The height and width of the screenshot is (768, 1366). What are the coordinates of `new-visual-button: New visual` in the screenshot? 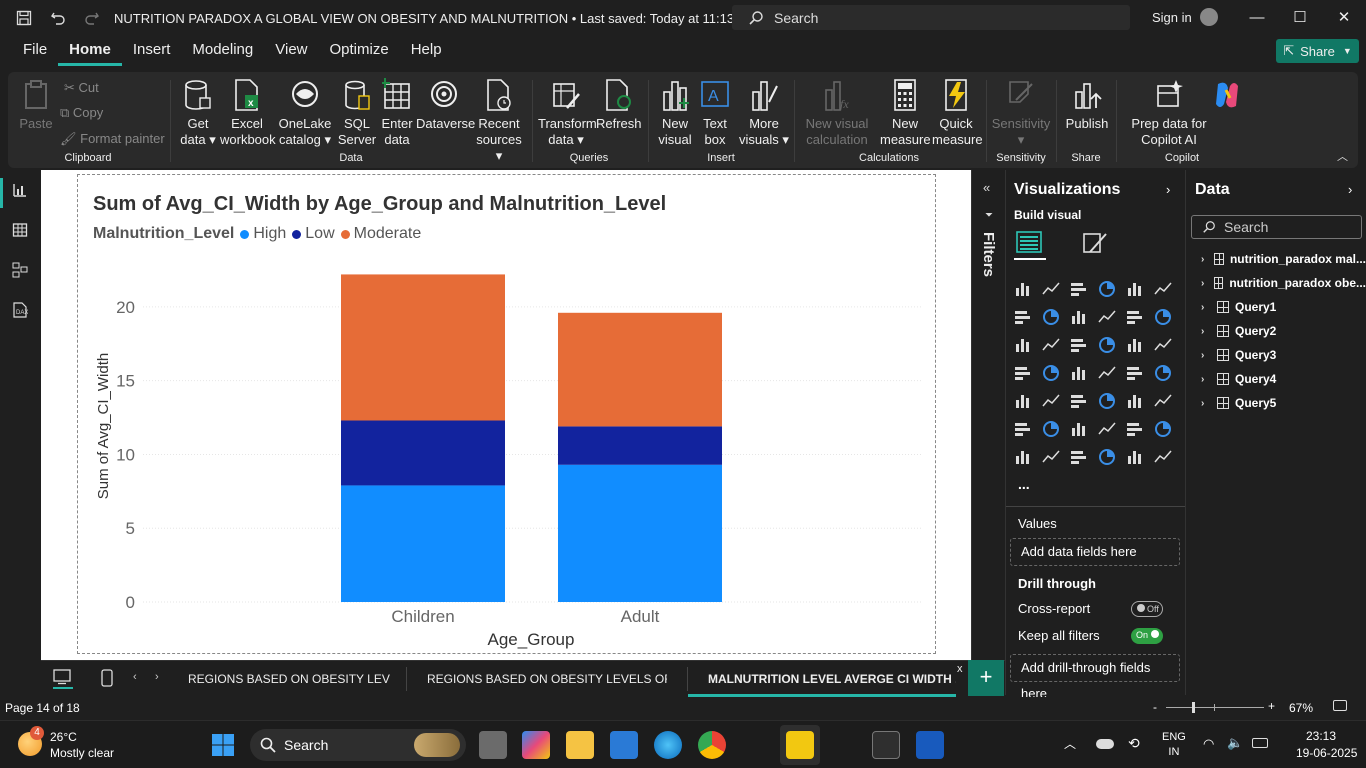 It's located at (675, 113).